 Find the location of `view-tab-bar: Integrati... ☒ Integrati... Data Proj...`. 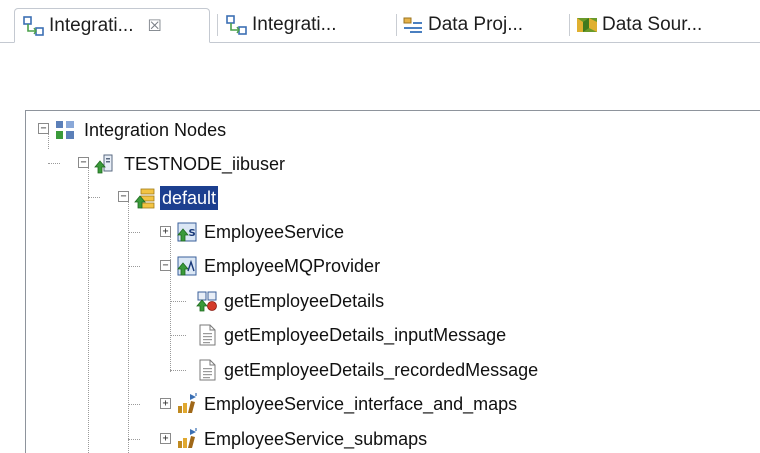

view-tab-bar: Integrati... ☒ Integrati... Data Proj... is located at coordinates (380, 21).